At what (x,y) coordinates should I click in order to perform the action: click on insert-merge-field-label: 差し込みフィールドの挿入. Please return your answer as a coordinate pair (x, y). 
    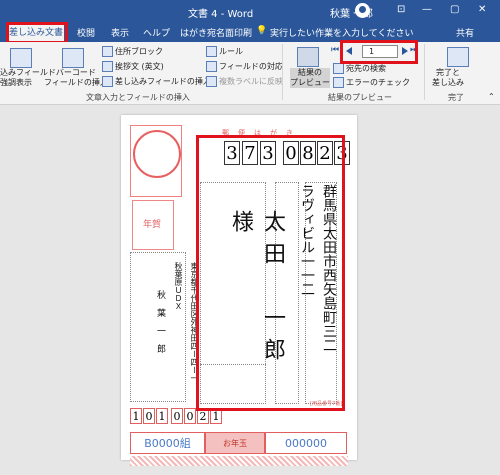
    Looking at the image, I should click on (163, 81).